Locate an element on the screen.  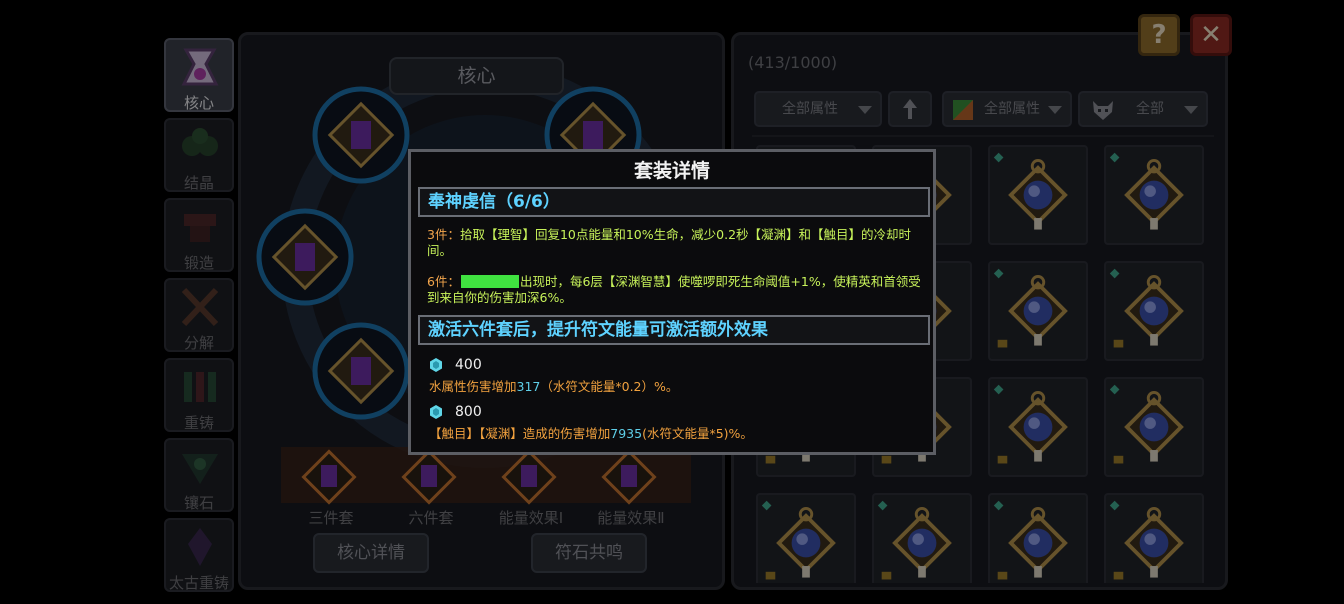
energy-tier-1-value: 400 is located at coordinates (468, 365).